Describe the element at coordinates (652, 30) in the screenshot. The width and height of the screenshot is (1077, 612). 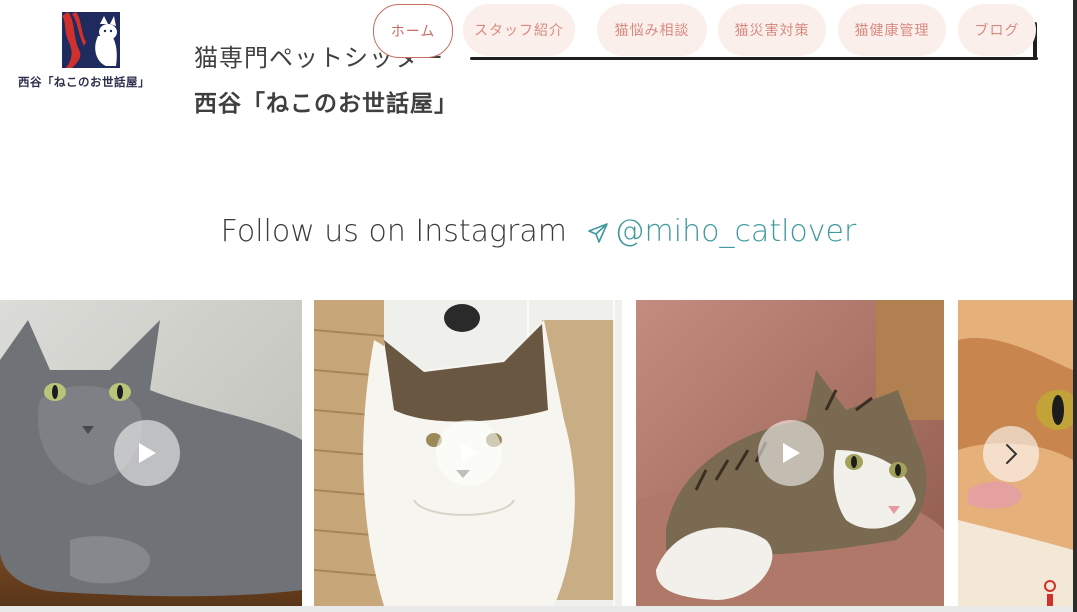
I see `nav-item-consultation: 猫悩み相談` at that location.